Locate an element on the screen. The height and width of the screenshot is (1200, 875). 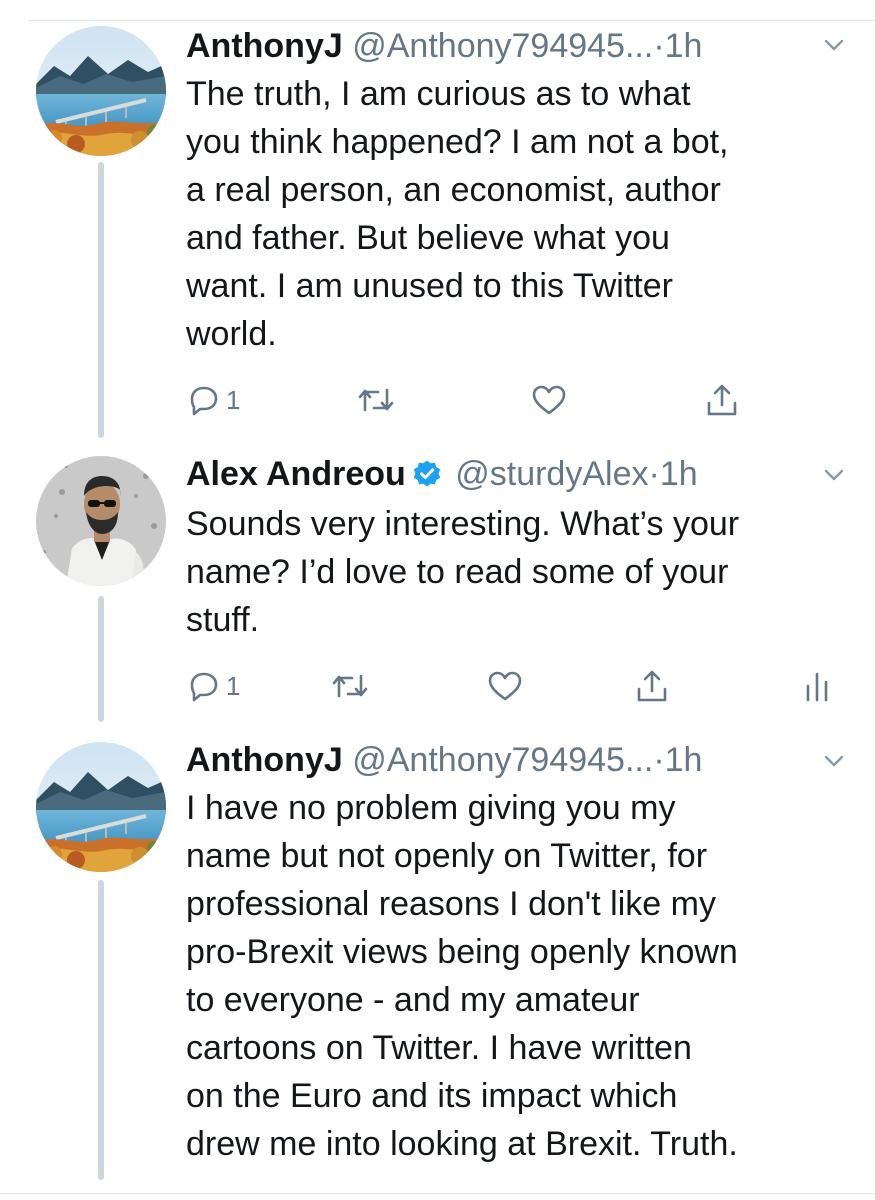
display-name: Alex Andreou is located at coordinates (296, 474).